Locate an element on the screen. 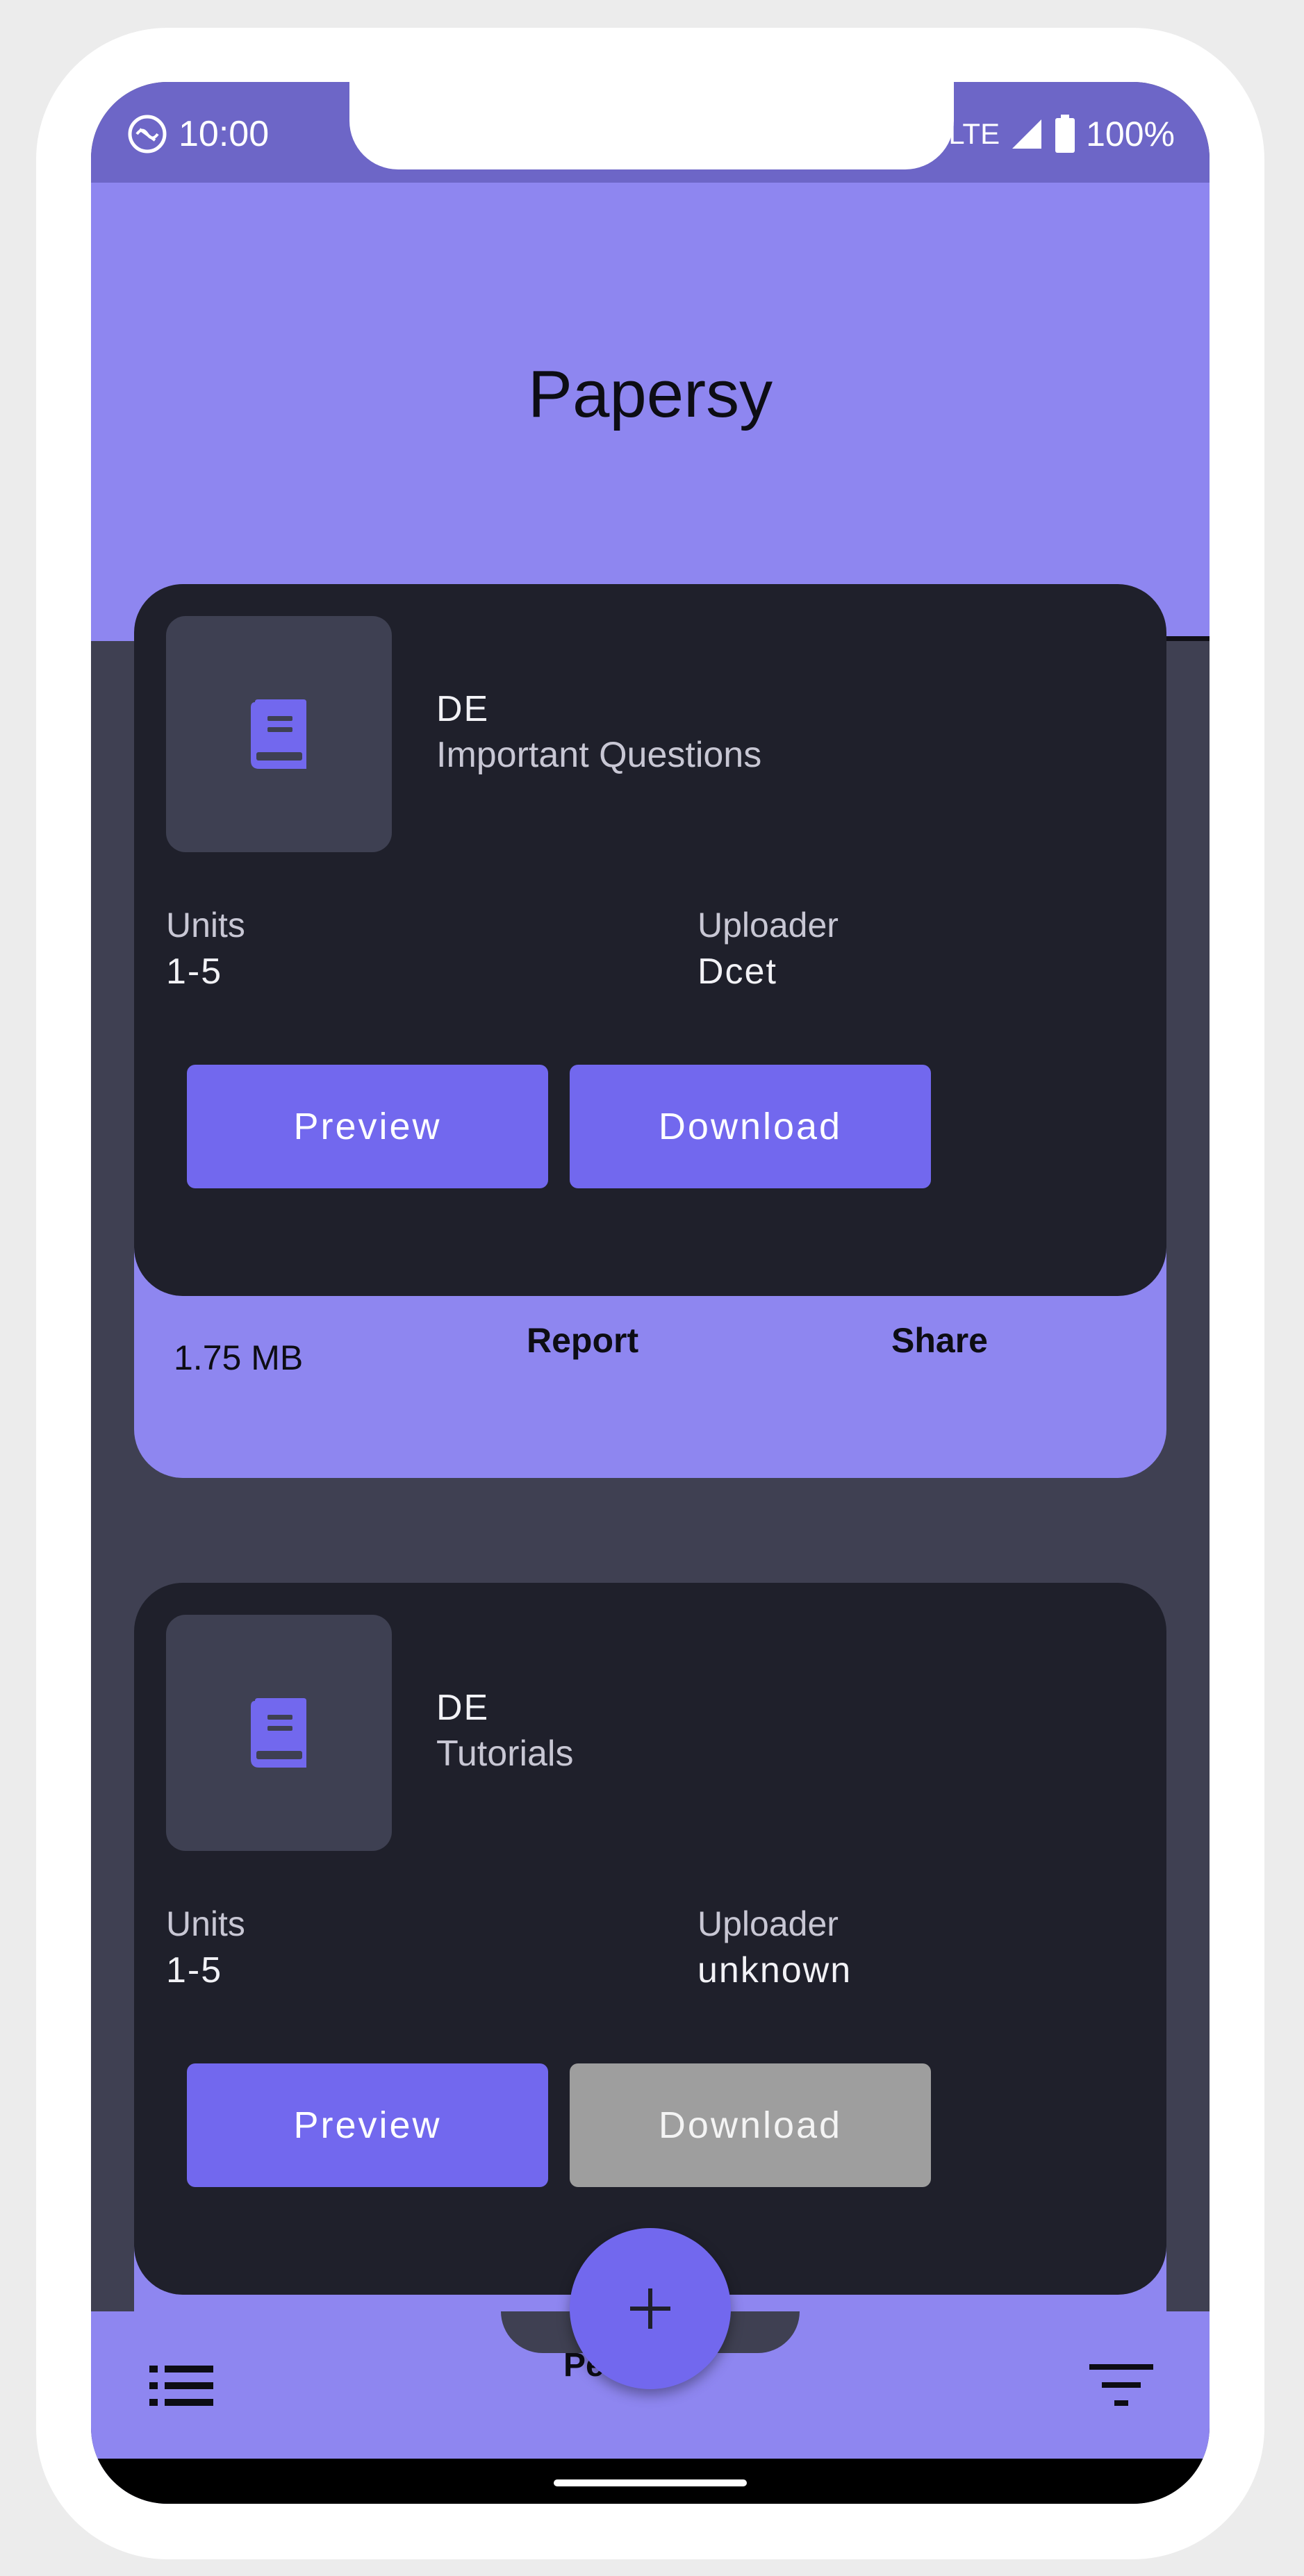  menu-list-icon is located at coordinates (182, 2385).